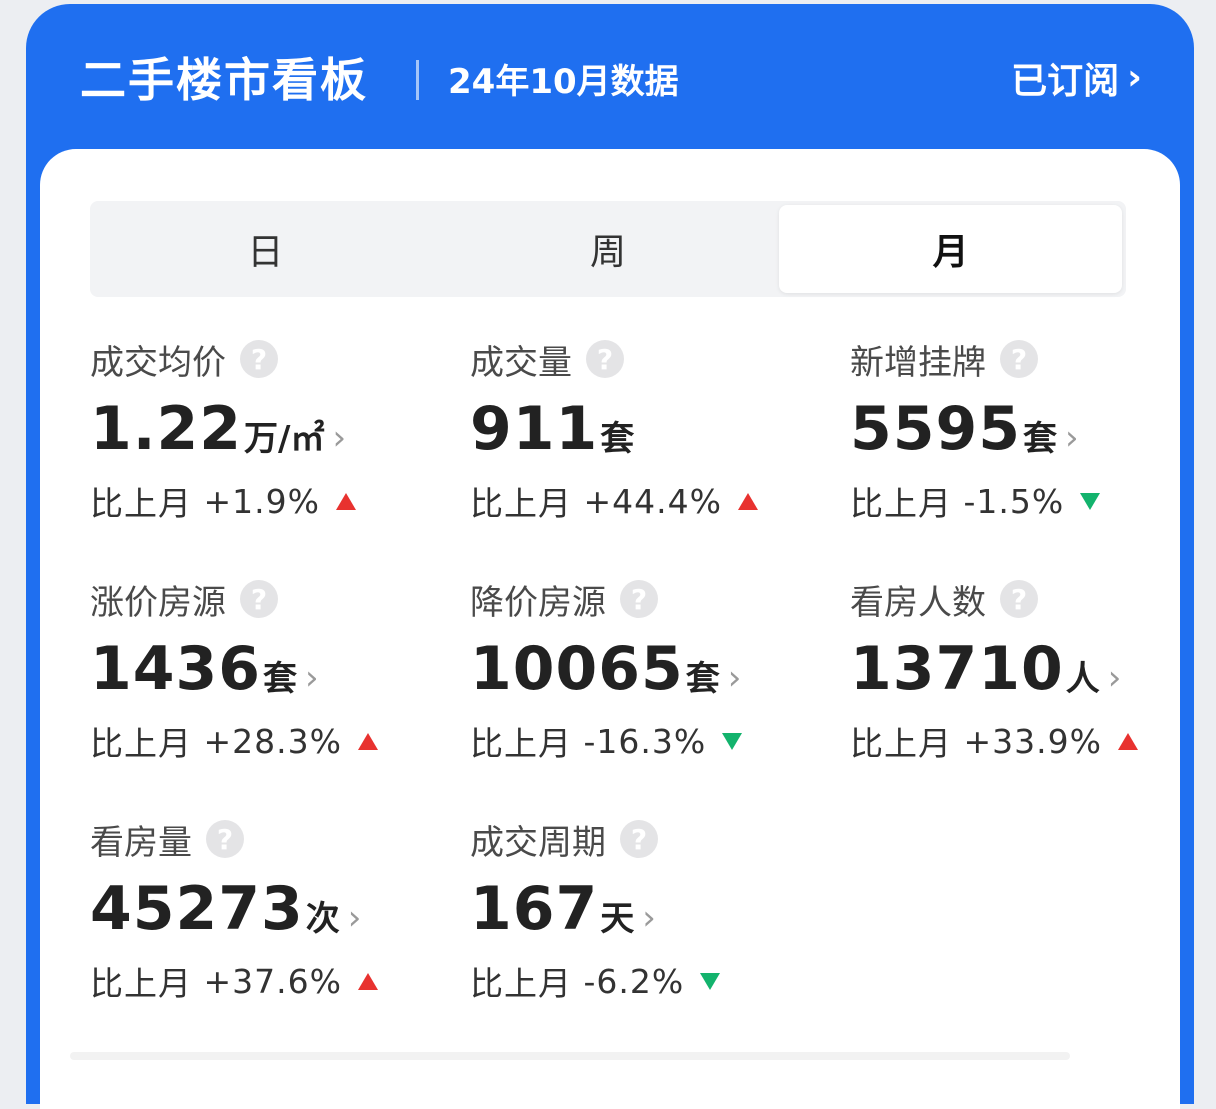  What do you see at coordinates (1014, 501) in the screenshot?
I see `change-value: -1.5%` at bounding box center [1014, 501].